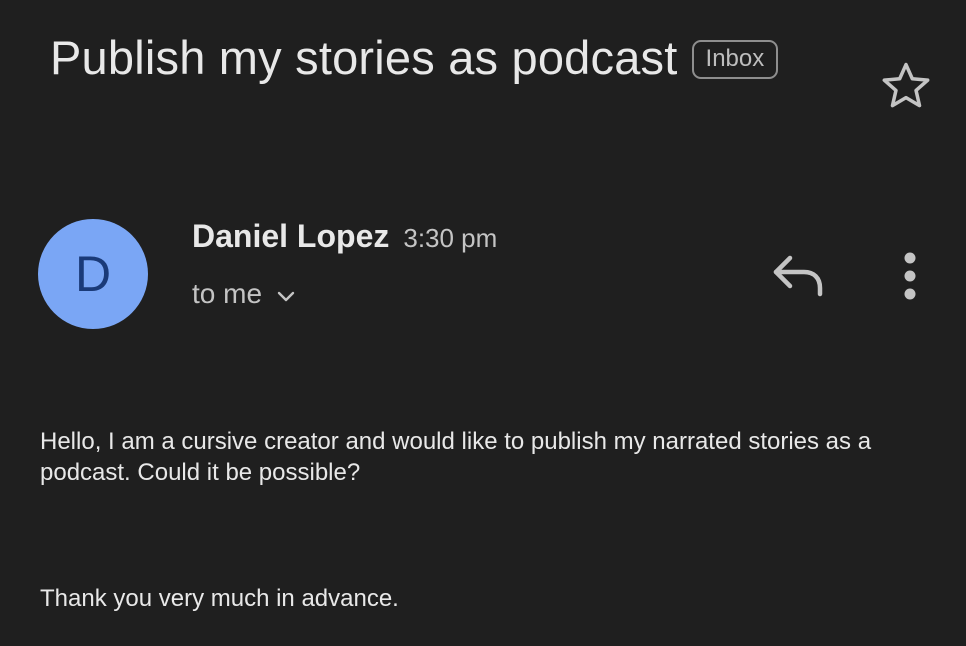  Describe the element at coordinates (906, 86) in the screenshot. I see `star-icon` at that location.